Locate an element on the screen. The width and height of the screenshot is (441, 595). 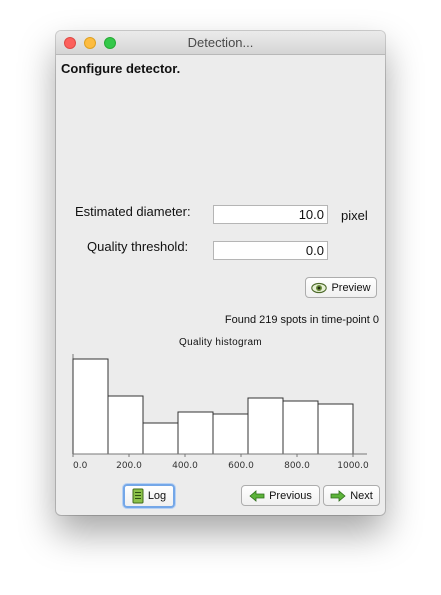
panel-heading: Configure detector. is located at coordinates (121, 68).